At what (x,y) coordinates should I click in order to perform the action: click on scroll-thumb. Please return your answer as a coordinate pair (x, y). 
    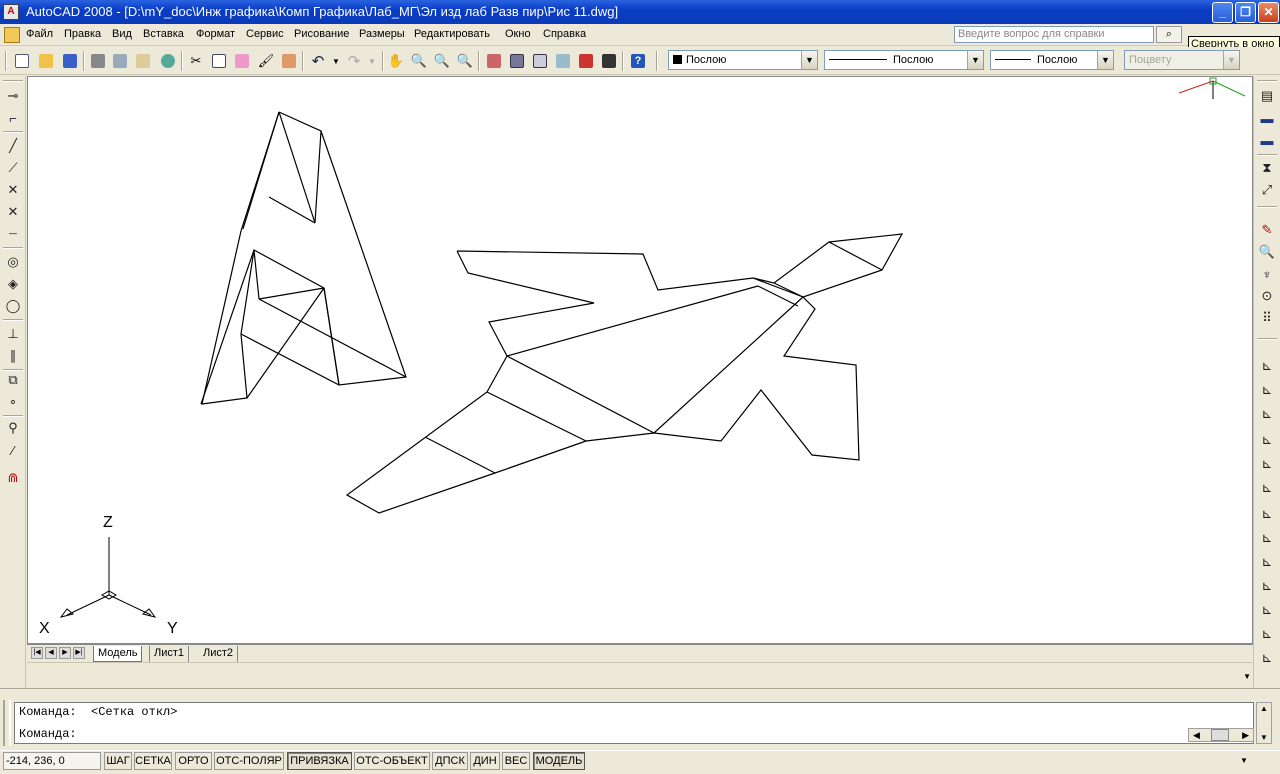
    Looking at the image, I should click on (1220, 735).